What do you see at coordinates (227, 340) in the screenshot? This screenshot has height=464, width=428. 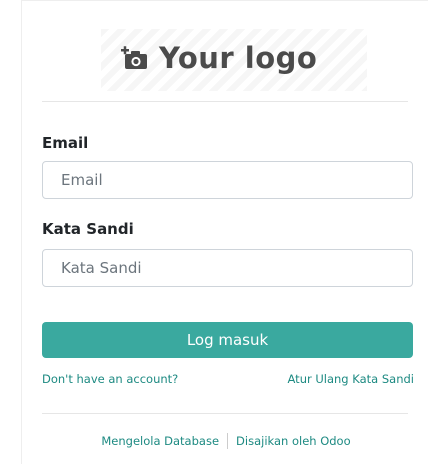 I see `login-button: Log masuk` at bounding box center [227, 340].